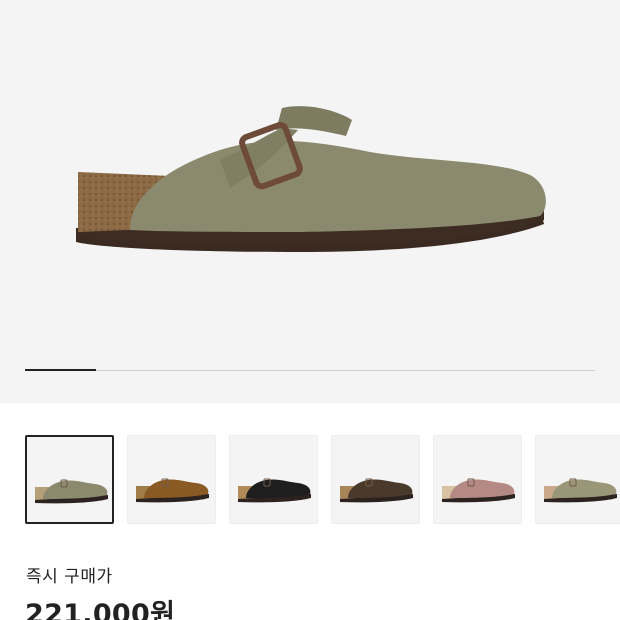 This screenshot has height=620, width=620. Describe the element at coordinates (69, 577) in the screenshot. I see `price-label: 즉시 구매가` at that location.